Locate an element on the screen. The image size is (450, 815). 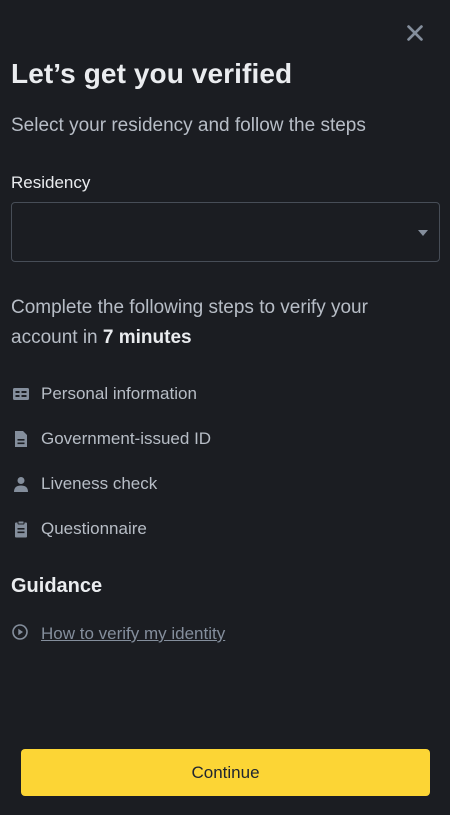
step-government-id: Government-issued ID is located at coordinates (111, 439).